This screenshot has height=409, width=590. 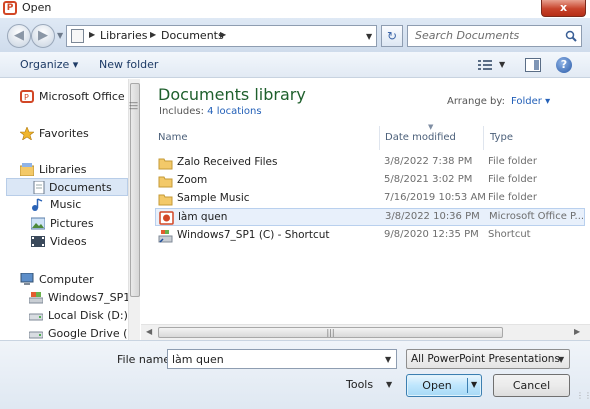 I want to click on nav-item-computer: Computer, so click(x=74, y=280).